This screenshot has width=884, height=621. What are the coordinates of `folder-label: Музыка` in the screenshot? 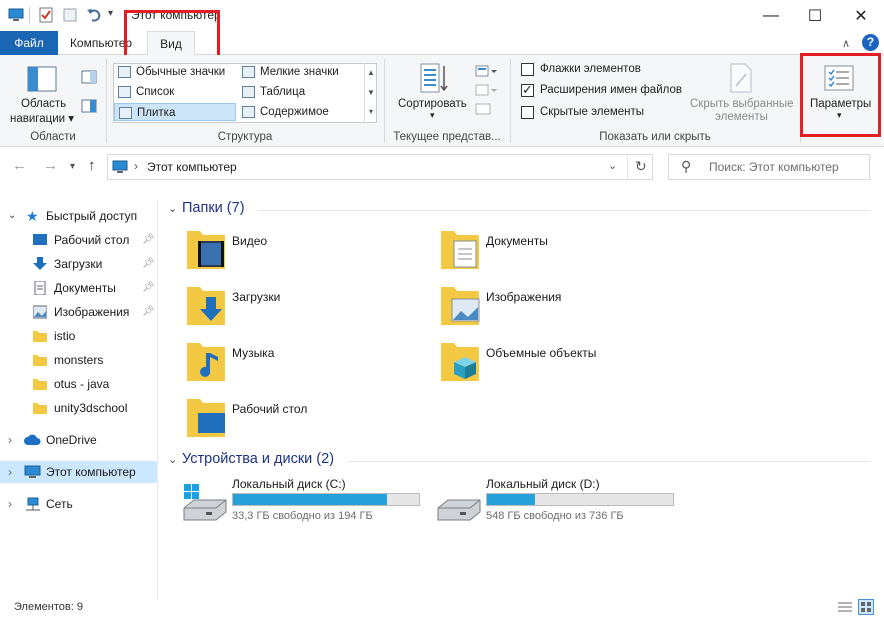 It's located at (253, 353).